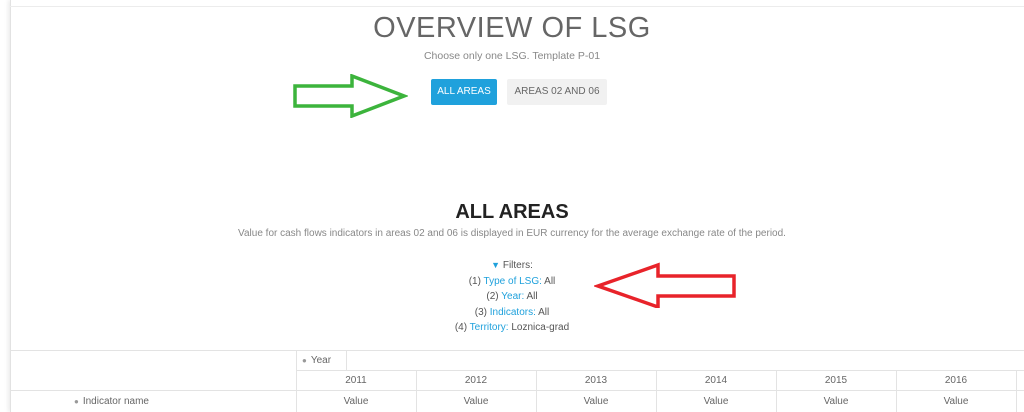  I want to click on year-header: ● Year, so click(316, 360).